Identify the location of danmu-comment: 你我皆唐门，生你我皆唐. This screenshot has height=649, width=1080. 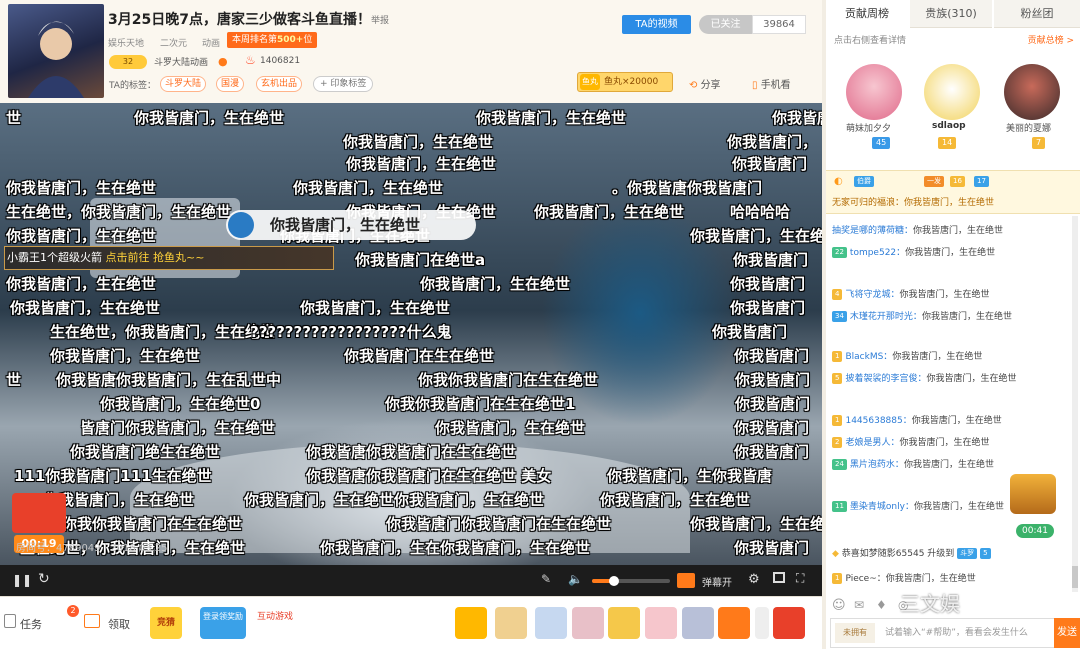
(690, 476).